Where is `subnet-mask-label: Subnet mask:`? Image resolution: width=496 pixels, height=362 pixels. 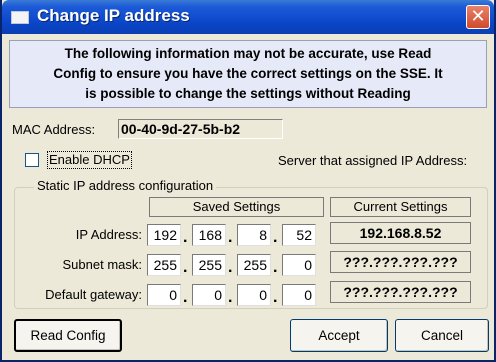
subnet-mask-label: Subnet mask: is located at coordinates (102, 264).